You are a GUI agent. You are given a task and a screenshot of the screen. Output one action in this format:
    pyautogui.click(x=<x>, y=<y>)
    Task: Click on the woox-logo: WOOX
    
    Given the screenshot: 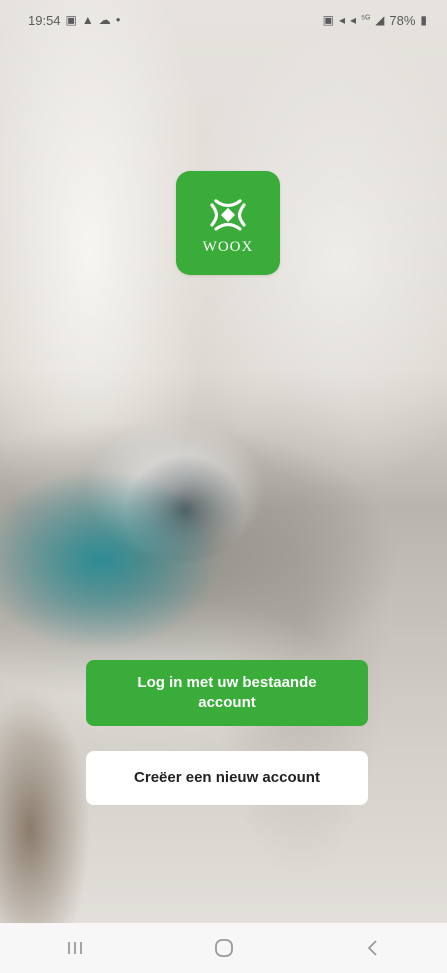 What is the action you would take?
    pyautogui.click(x=228, y=223)
    